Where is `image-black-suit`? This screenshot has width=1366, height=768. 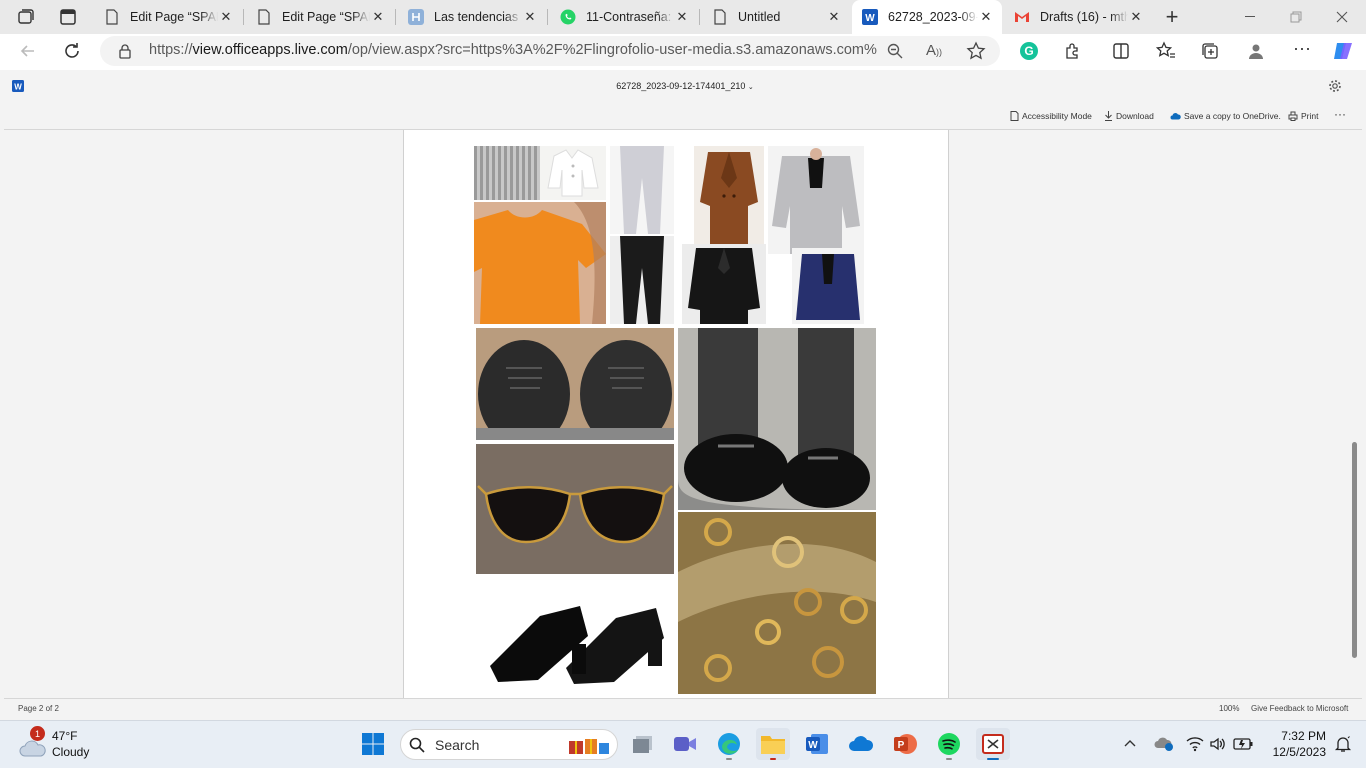 image-black-suit is located at coordinates (724, 284).